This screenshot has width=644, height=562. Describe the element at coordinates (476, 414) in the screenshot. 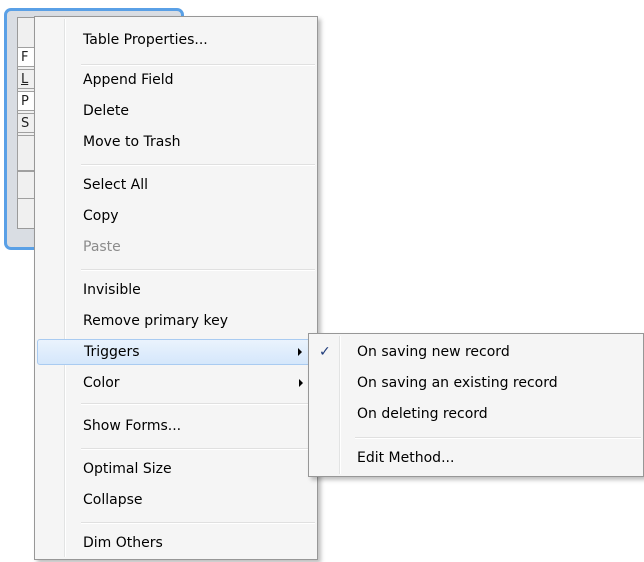

I see `submenu-item-on-deleting-record: On deleting record` at that location.